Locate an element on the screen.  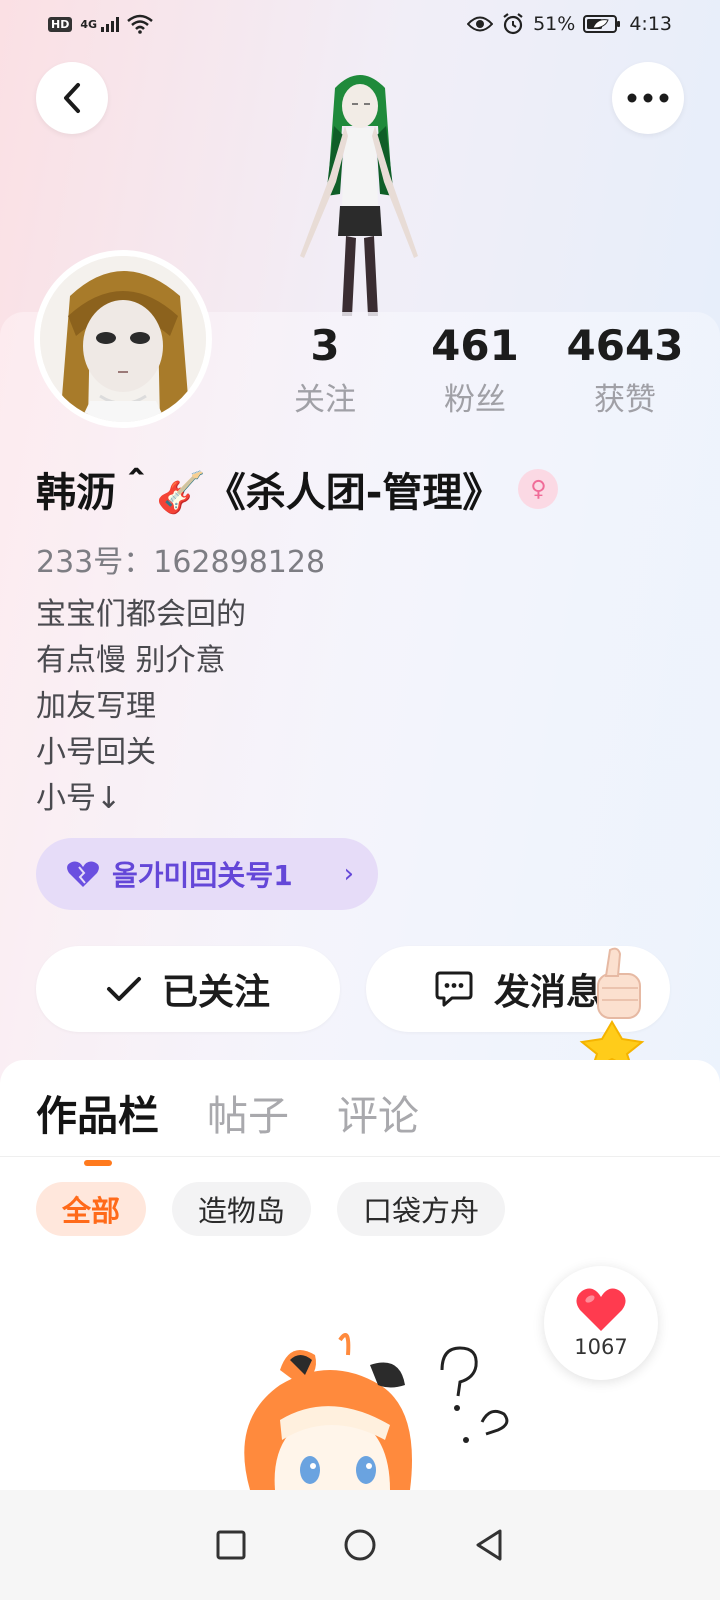
cover-character-image is located at coordinates (359, 195).